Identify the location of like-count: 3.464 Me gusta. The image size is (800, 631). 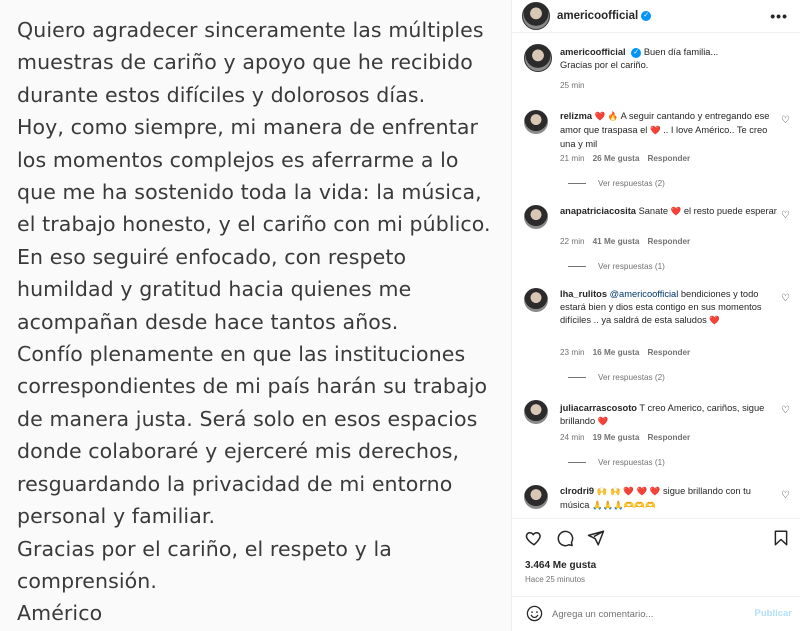
(560, 565).